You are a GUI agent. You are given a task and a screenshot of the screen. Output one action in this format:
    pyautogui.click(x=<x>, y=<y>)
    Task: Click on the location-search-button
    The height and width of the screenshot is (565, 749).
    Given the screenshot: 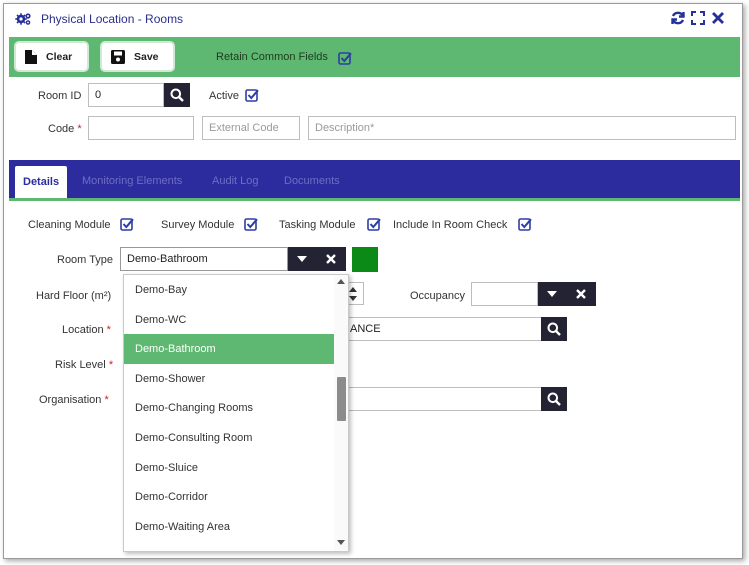 What is the action you would take?
    pyautogui.click(x=554, y=329)
    